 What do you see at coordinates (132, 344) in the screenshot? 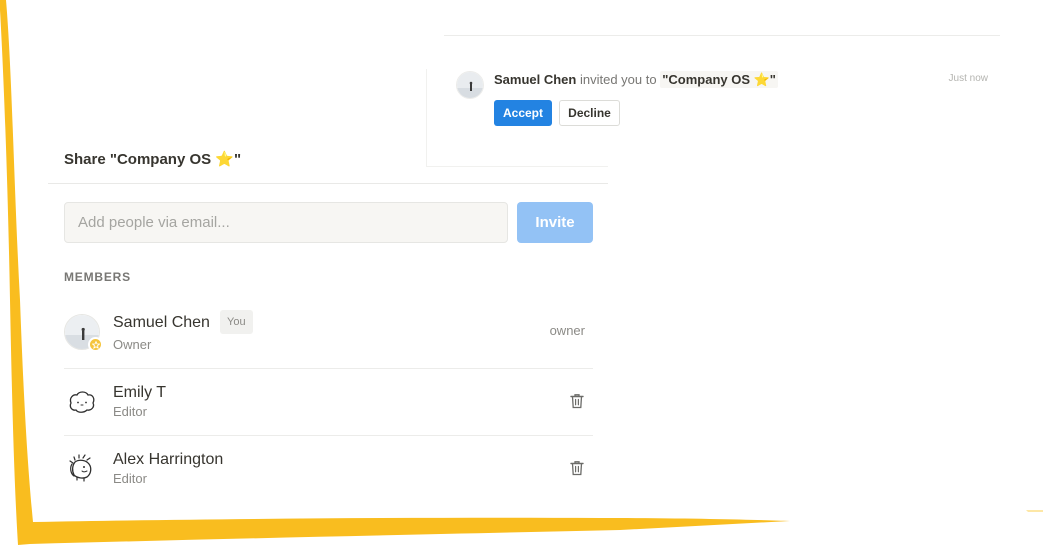
I see `member-role: Owner` at bounding box center [132, 344].